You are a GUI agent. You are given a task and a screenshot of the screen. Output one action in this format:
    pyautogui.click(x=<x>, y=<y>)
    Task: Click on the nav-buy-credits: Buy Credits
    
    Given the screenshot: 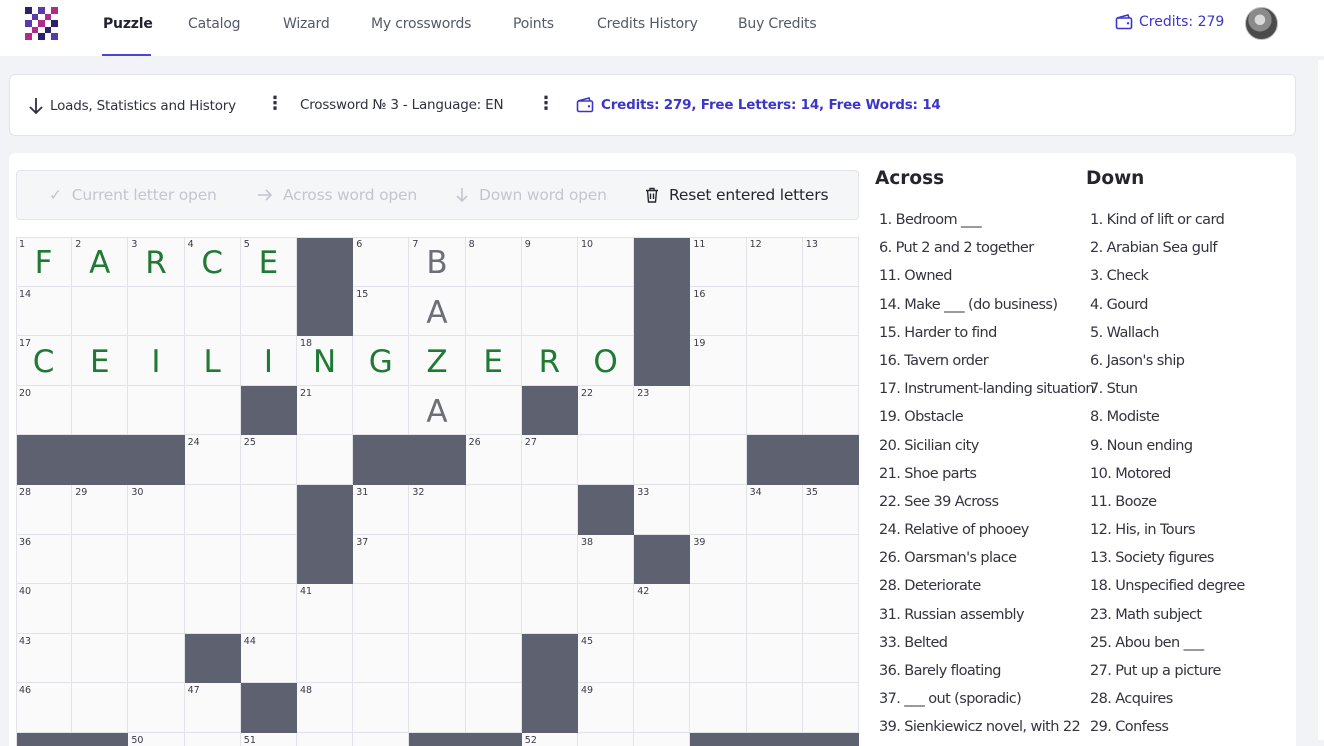 What is the action you would take?
    pyautogui.click(x=777, y=24)
    